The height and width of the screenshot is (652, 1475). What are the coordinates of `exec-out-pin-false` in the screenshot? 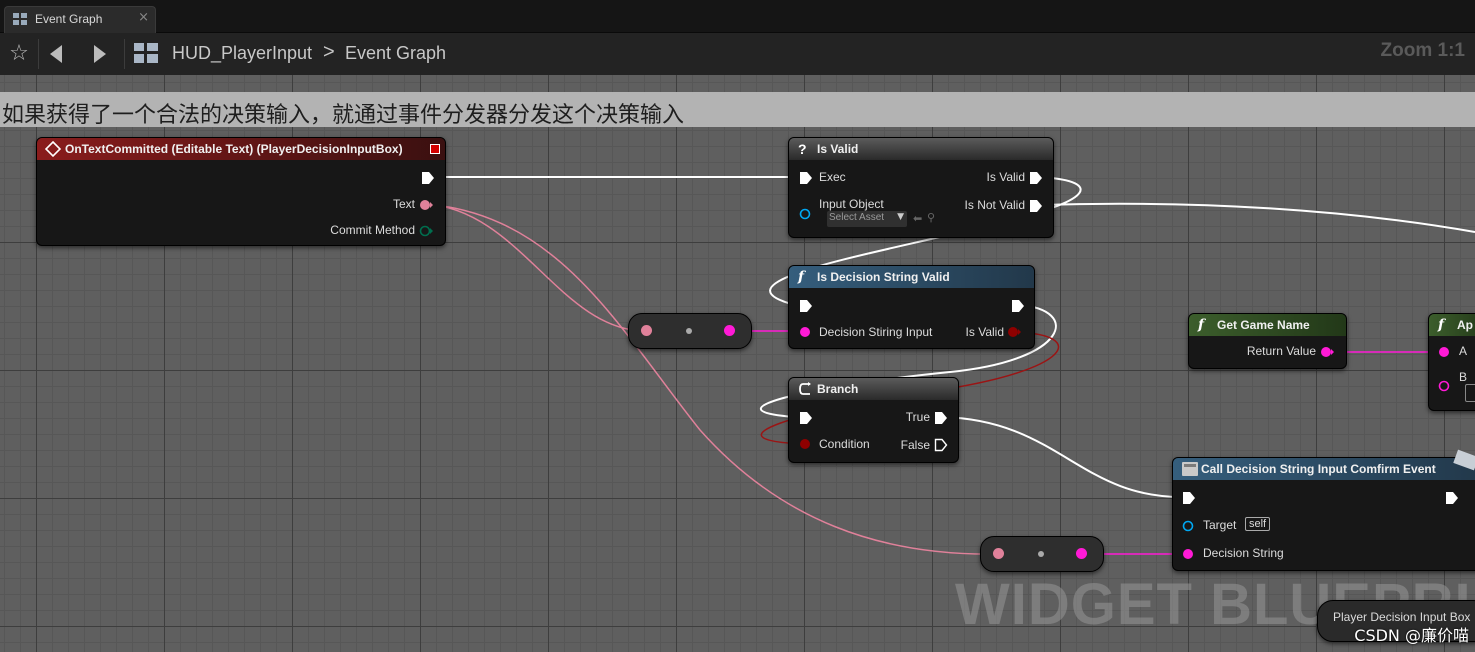 It's located at (941, 445).